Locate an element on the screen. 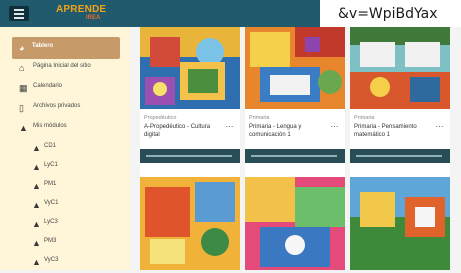 The width and height of the screenshot is (461, 273). calendar-icon: ▦ is located at coordinates (23, 88).